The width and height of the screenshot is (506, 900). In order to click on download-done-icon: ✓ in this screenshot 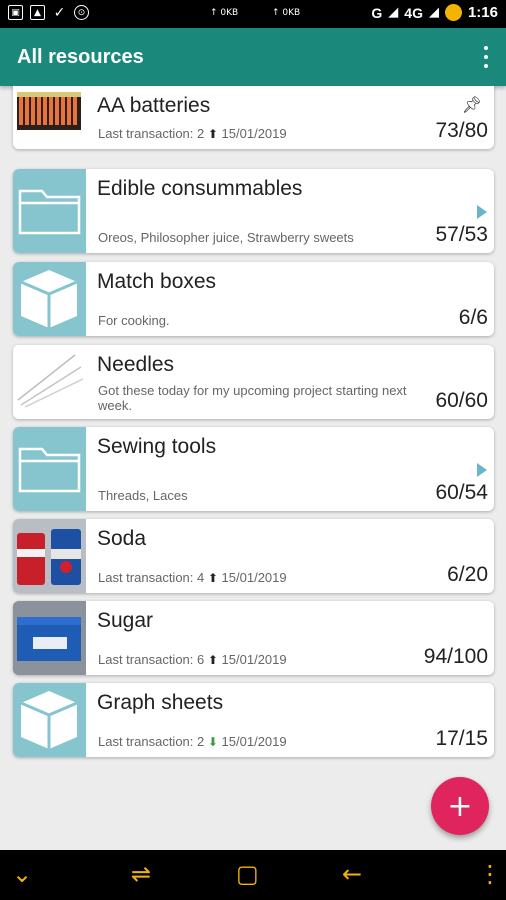, I will do `click(59, 12)`.